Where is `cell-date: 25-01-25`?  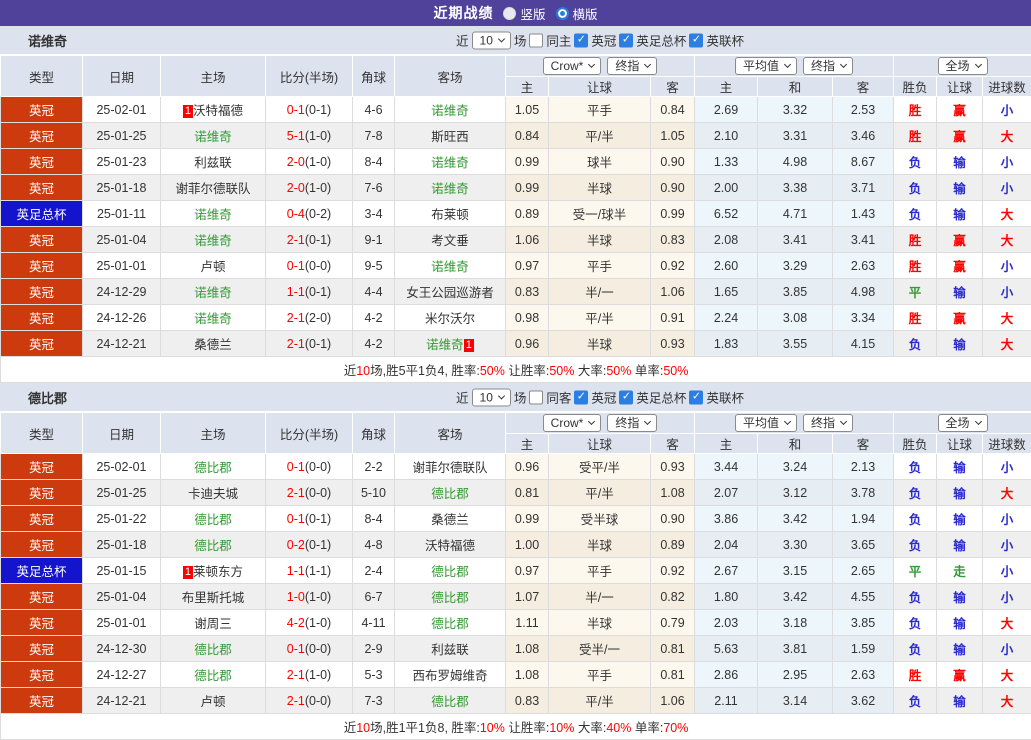 cell-date: 25-01-25 is located at coordinates (122, 493).